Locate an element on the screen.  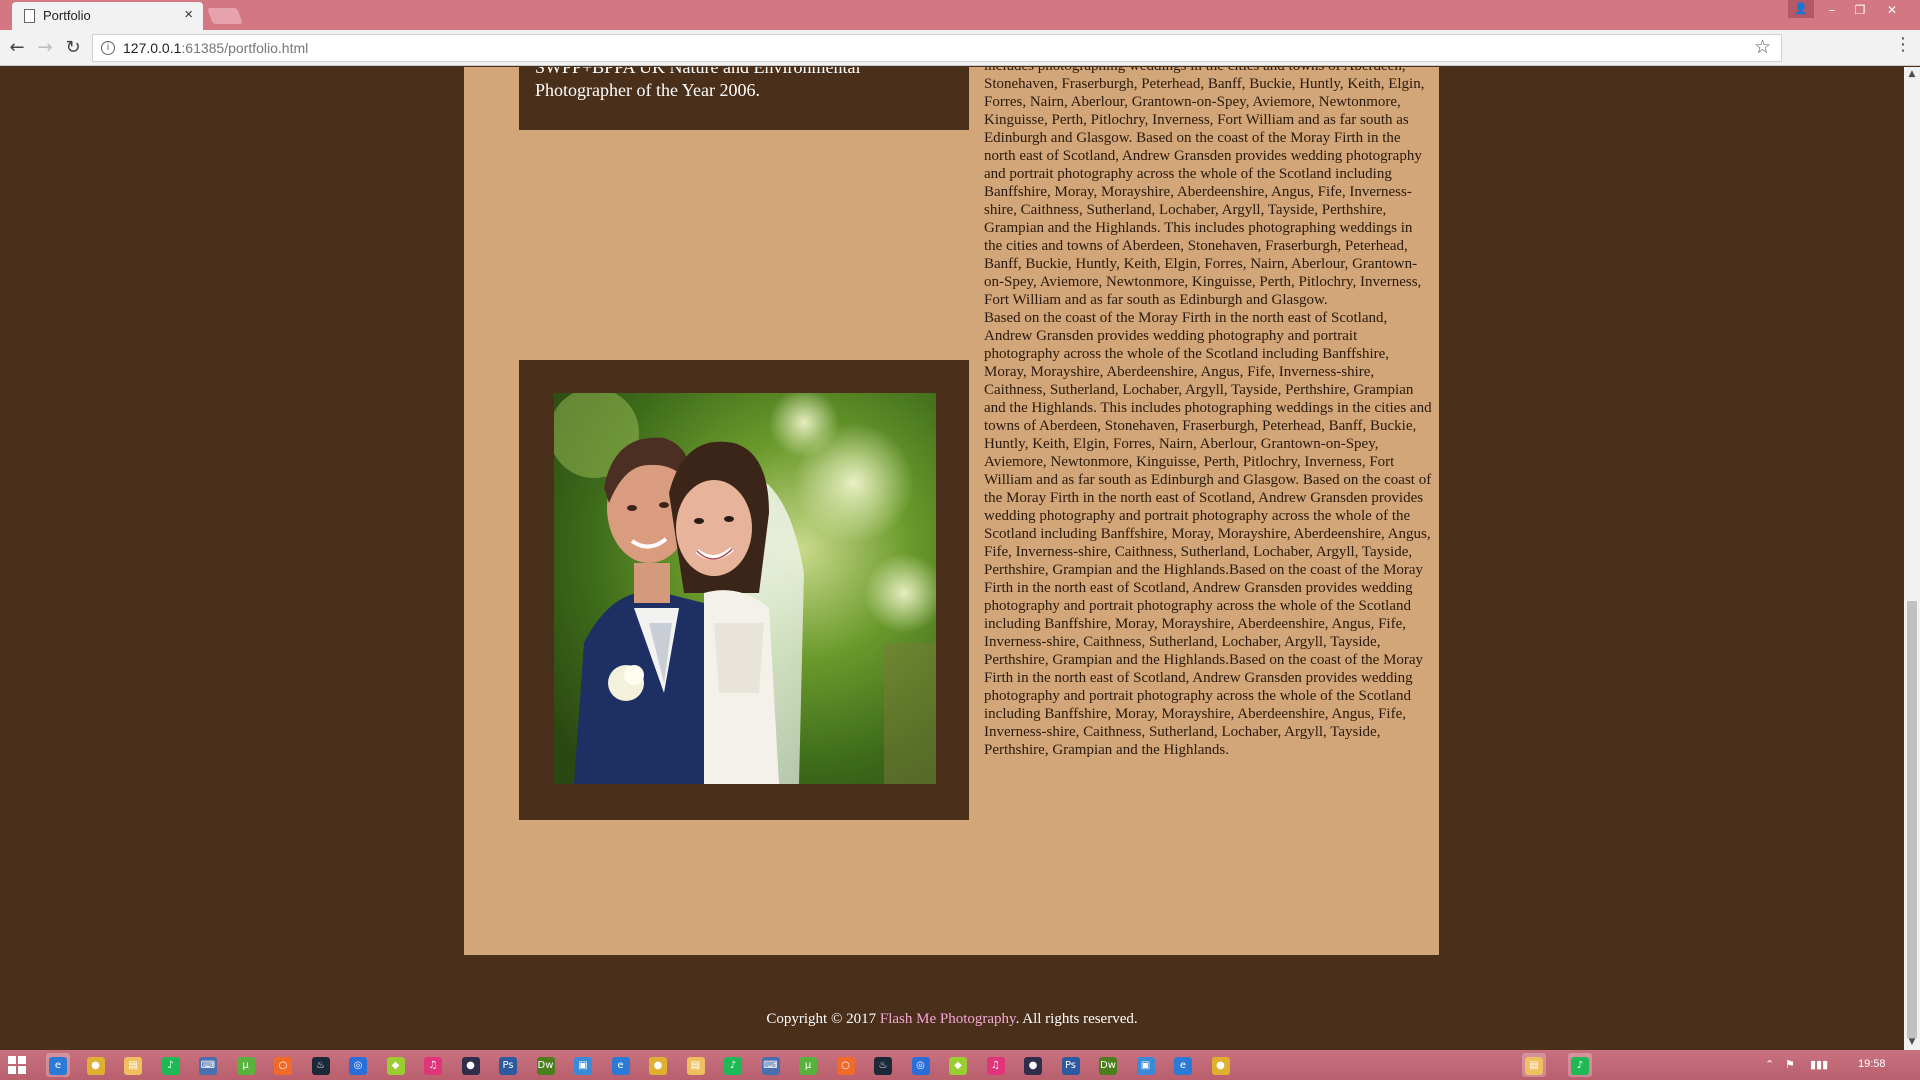
forward-arrow-icon: → is located at coordinates (45, 48).